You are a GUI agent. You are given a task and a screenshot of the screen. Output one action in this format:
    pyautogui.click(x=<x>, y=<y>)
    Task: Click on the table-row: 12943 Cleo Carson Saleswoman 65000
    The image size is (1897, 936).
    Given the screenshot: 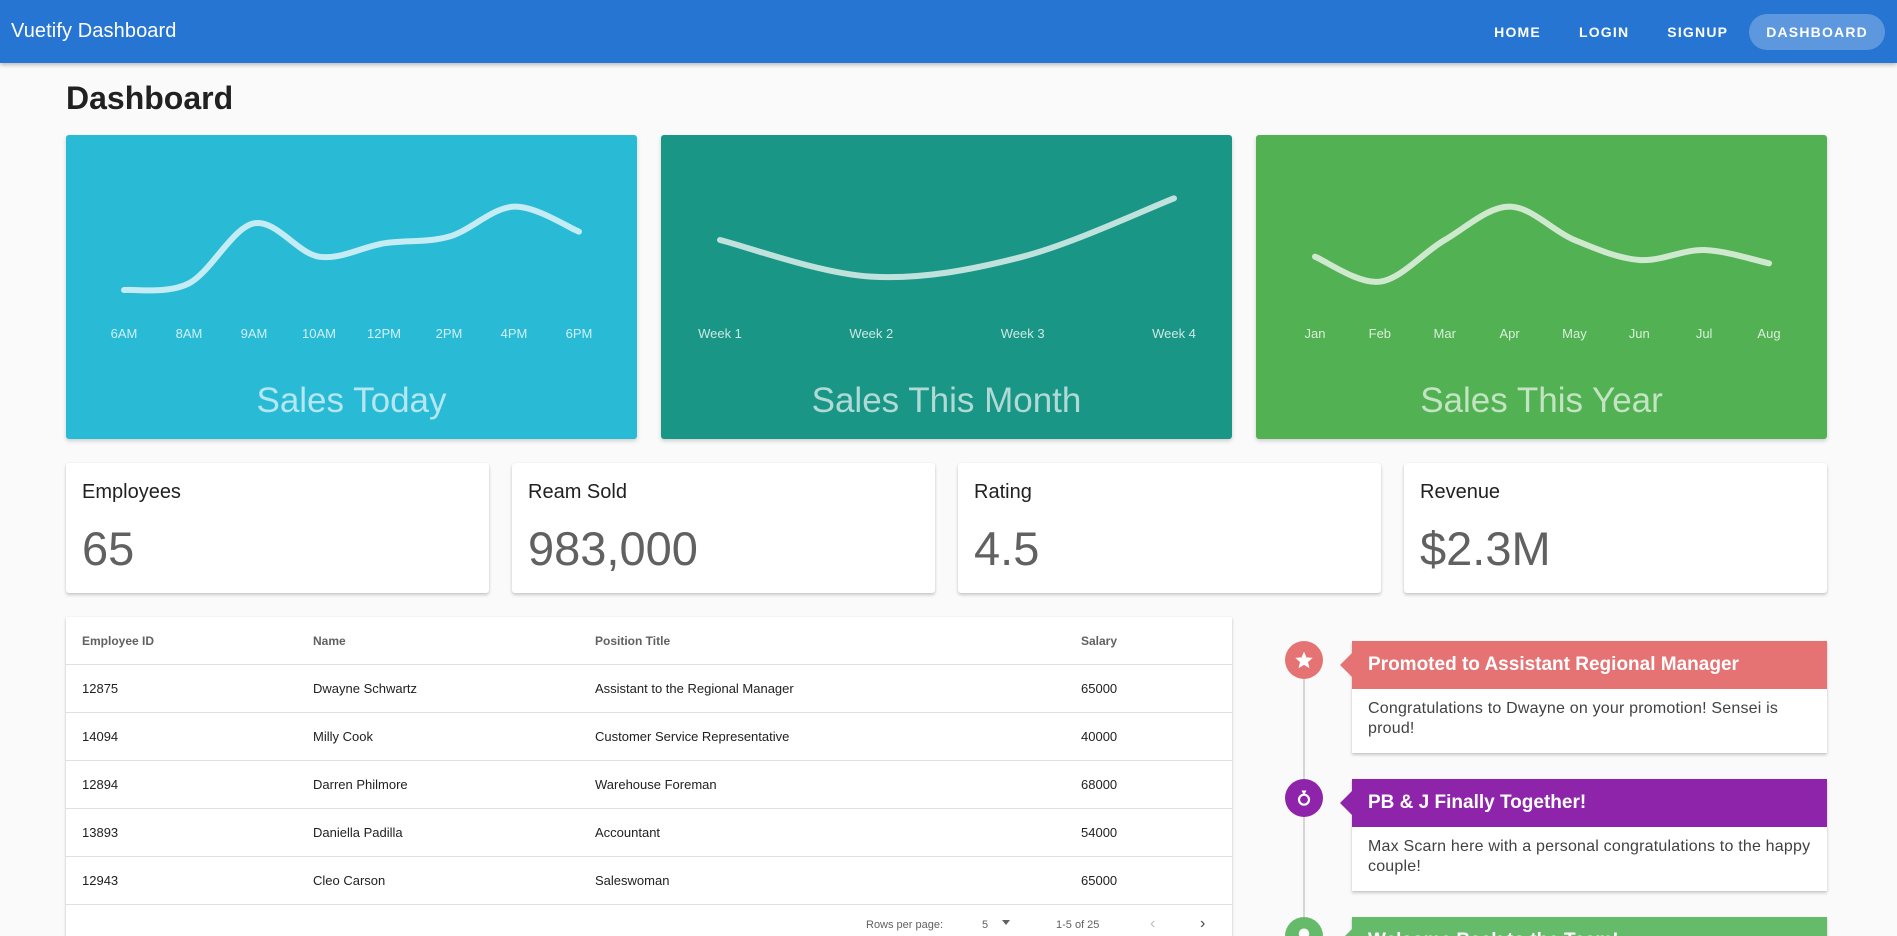 What is the action you would take?
    pyautogui.click(x=649, y=881)
    